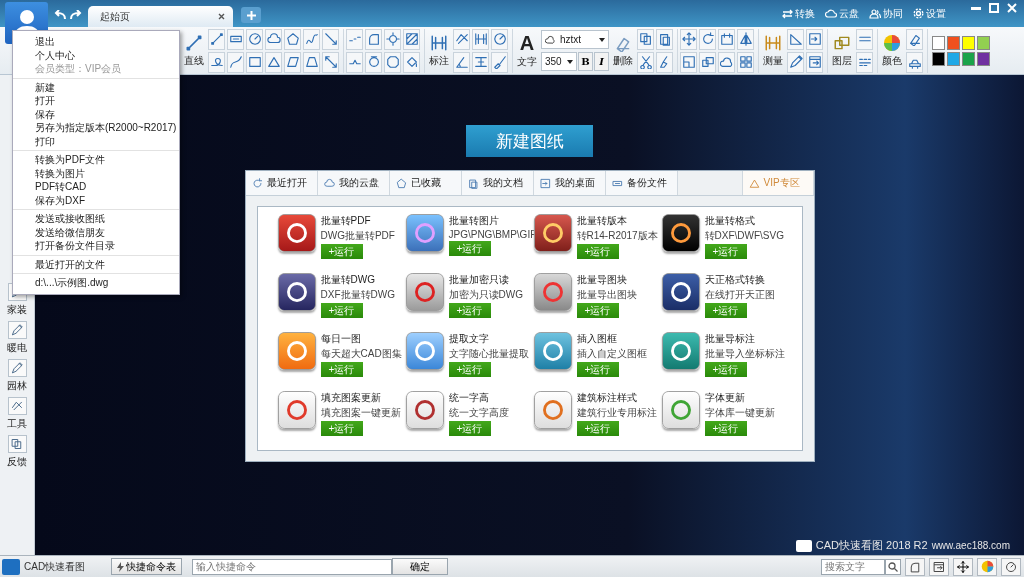 This screenshot has height=577, width=1024. What do you see at coordinates (439, 50) in the screenshot?
I see `toolbar-button: 标注` at bounding box center [439, 50].